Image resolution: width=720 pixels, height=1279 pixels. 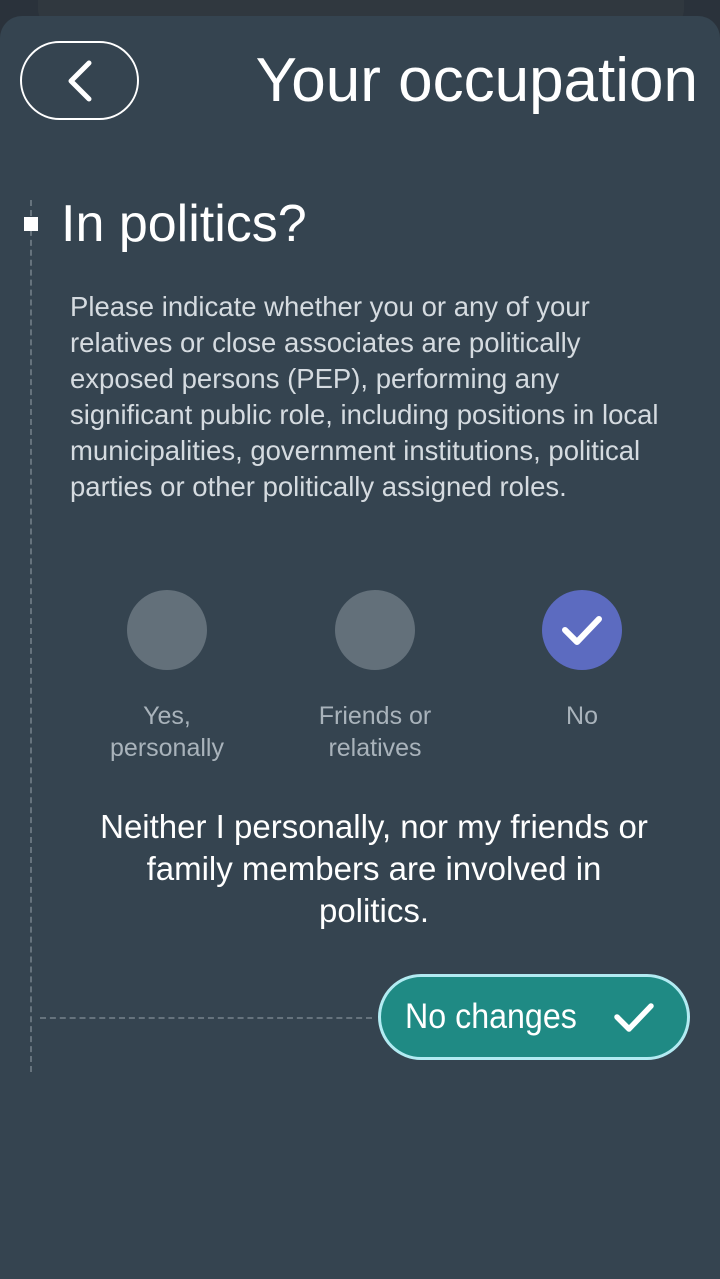 I want to click on option-yes-personally: Yes, personally, so click(x=167, y=677).